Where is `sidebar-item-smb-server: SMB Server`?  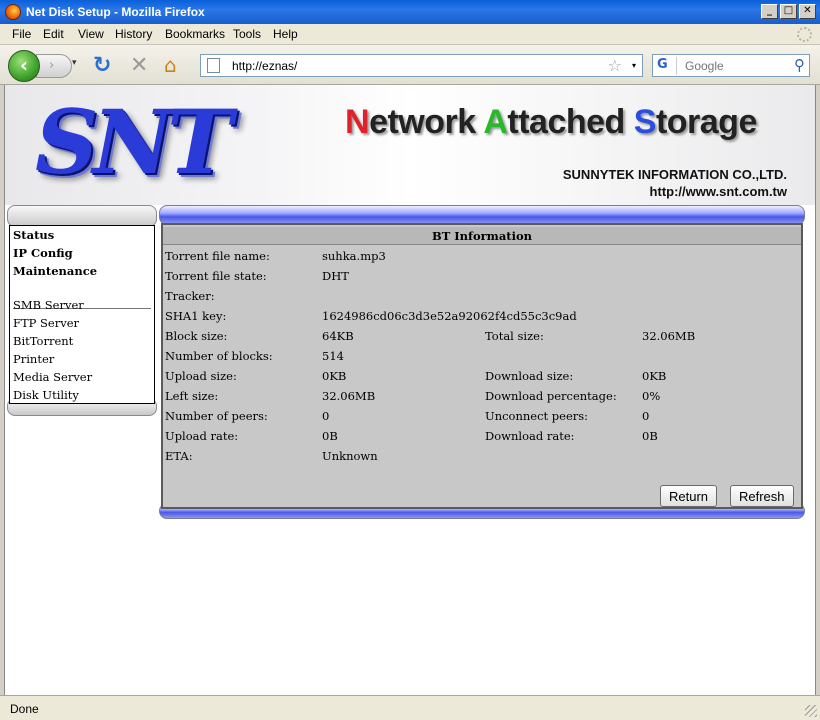 sidebar-item-smb-server: SMB Server is located at coordinates (48, 305).